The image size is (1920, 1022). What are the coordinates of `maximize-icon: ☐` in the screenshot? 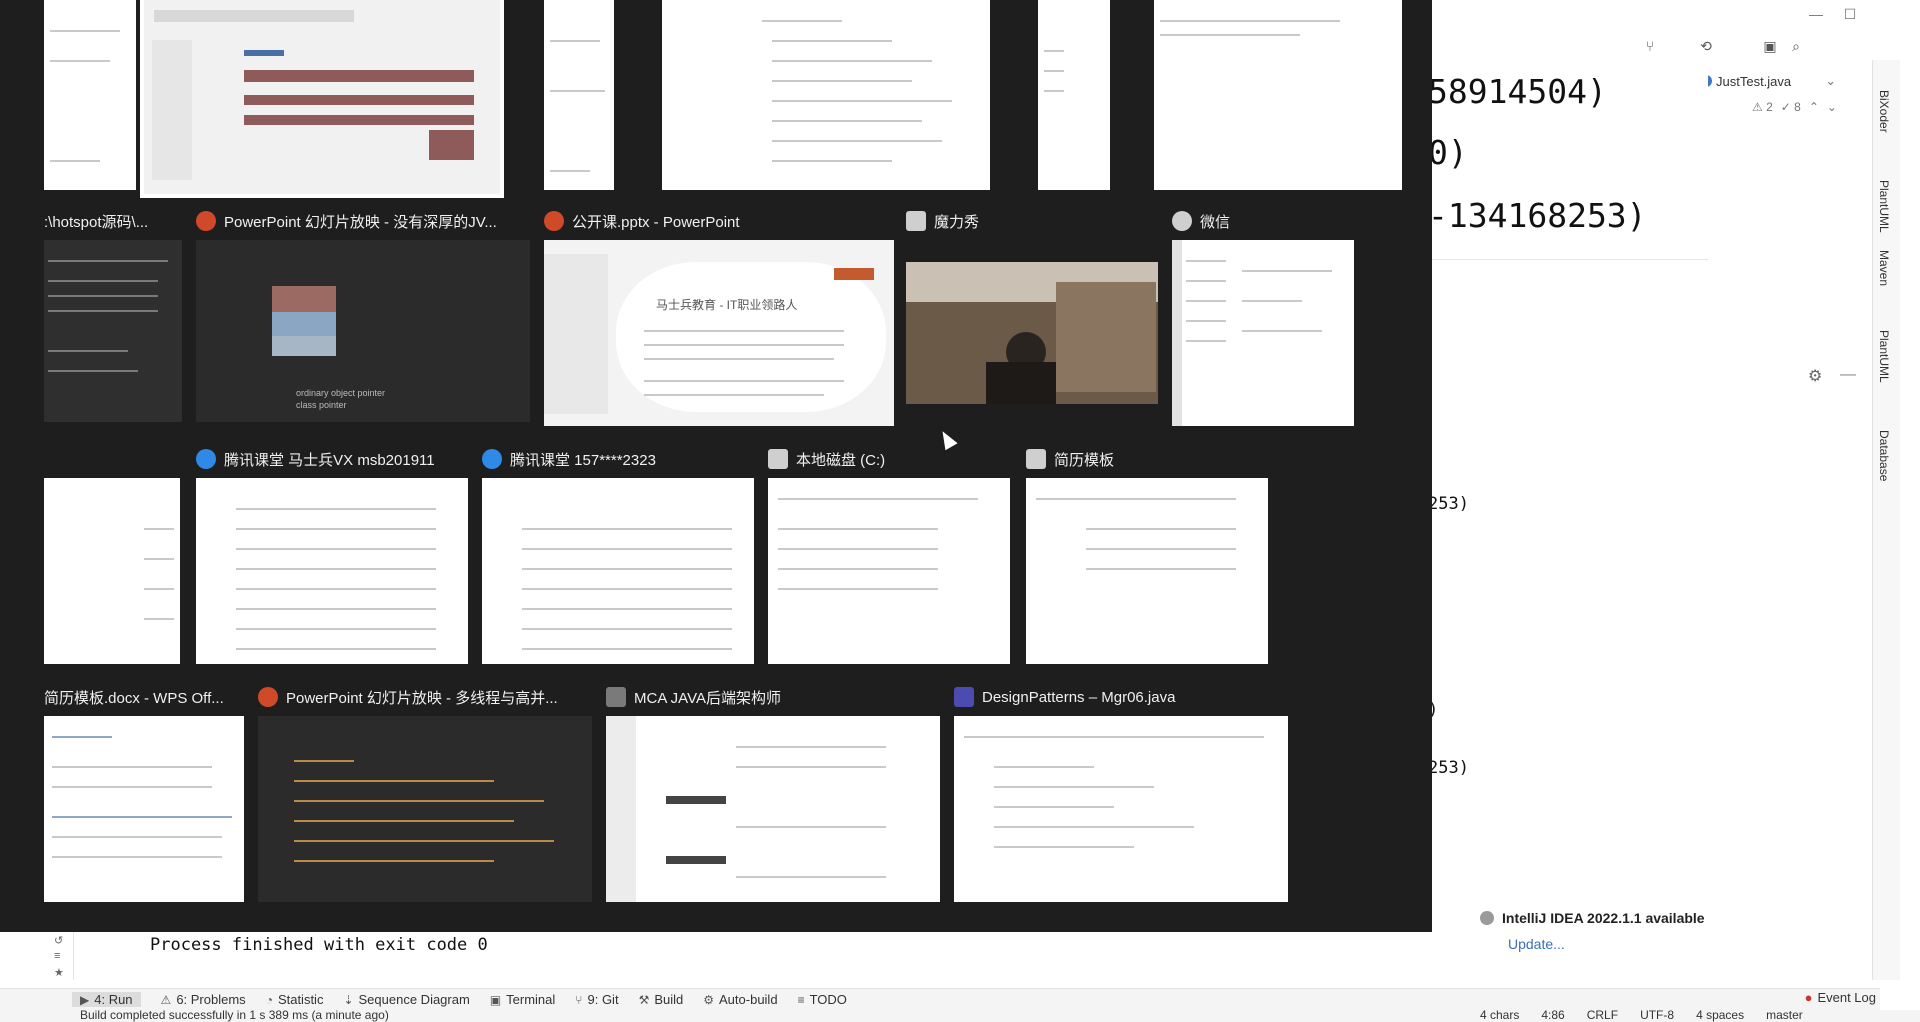 It's located at (1850, 14).